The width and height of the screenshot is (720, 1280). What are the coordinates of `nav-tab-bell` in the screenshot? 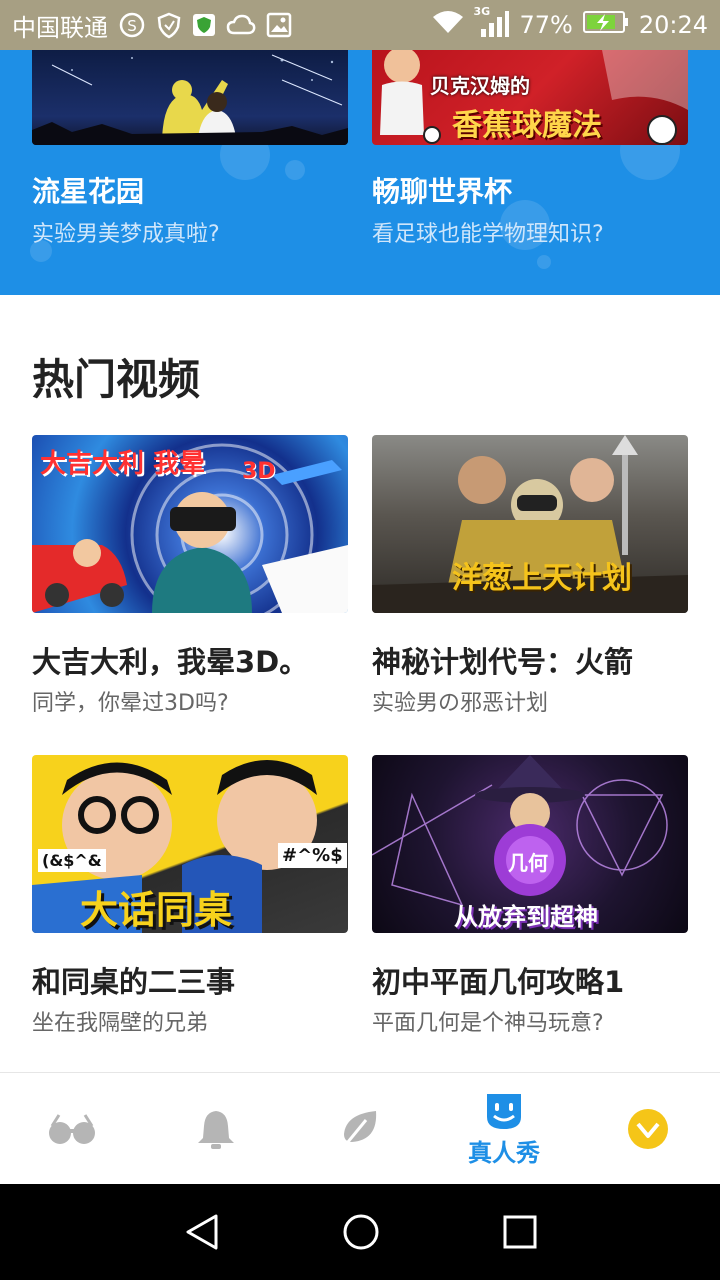 It's located at (216, 1129).